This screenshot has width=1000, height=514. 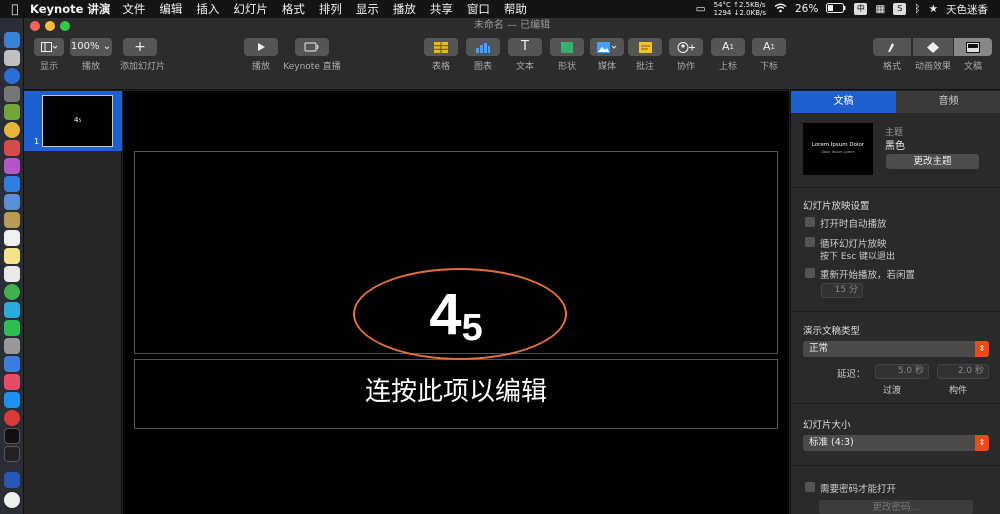 I want to click on text-label: 文本, so click(x=524, y=67).